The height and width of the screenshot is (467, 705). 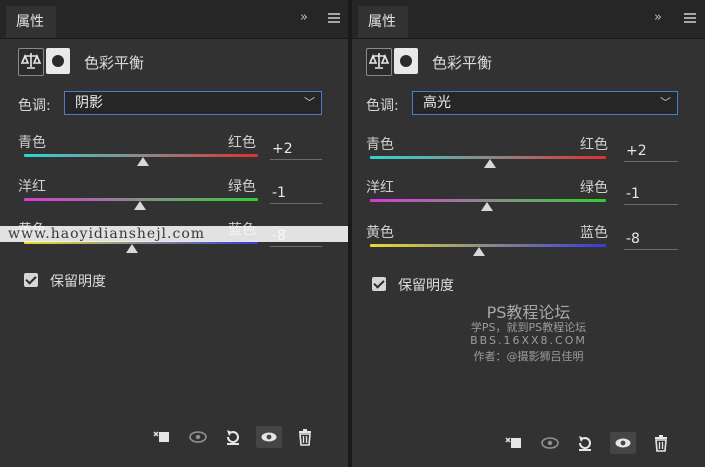 What do you see at coordinates (528, 327) in the screenshot?
I see `credit-slogan: 学PS，就到PS教程论坛` at bounding box center [528, 327].